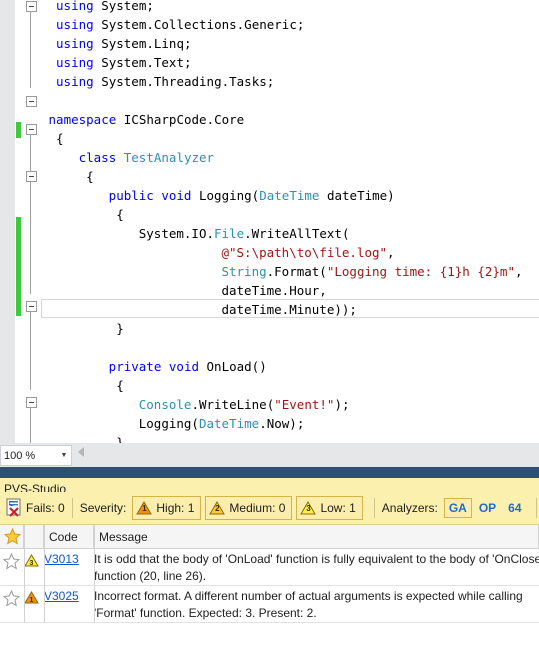 This screenshot has height=647, width=539. I want to click on code-token: File, so click(229, 233).